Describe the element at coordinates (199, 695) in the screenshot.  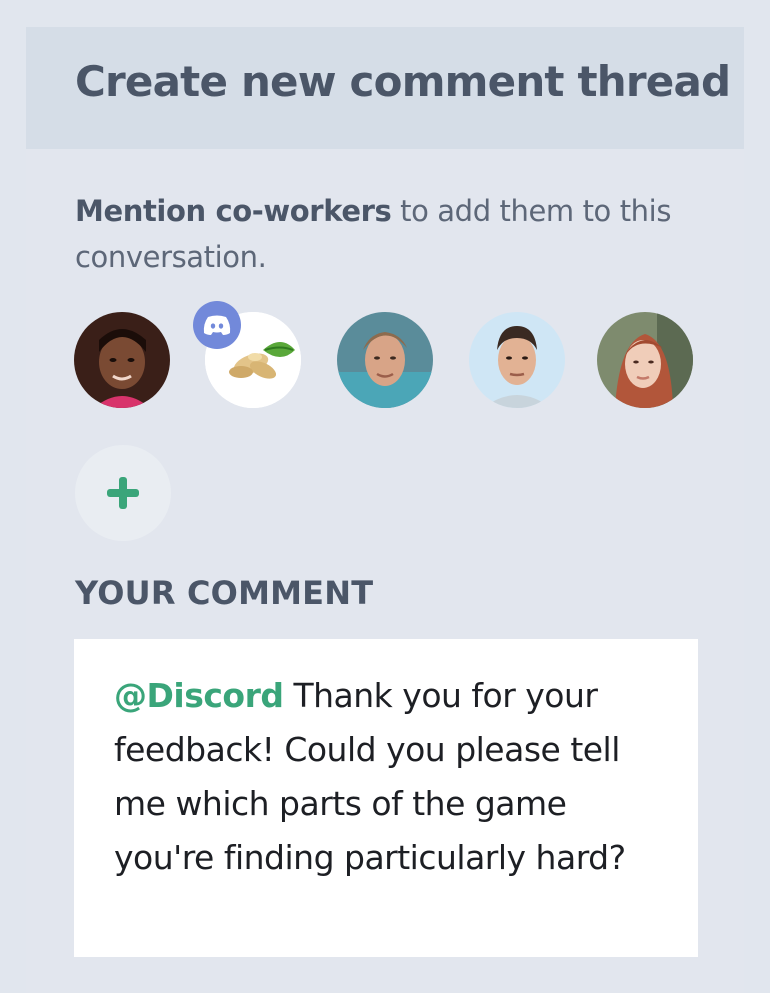
I see `mention-discord: @Discord` at that location.